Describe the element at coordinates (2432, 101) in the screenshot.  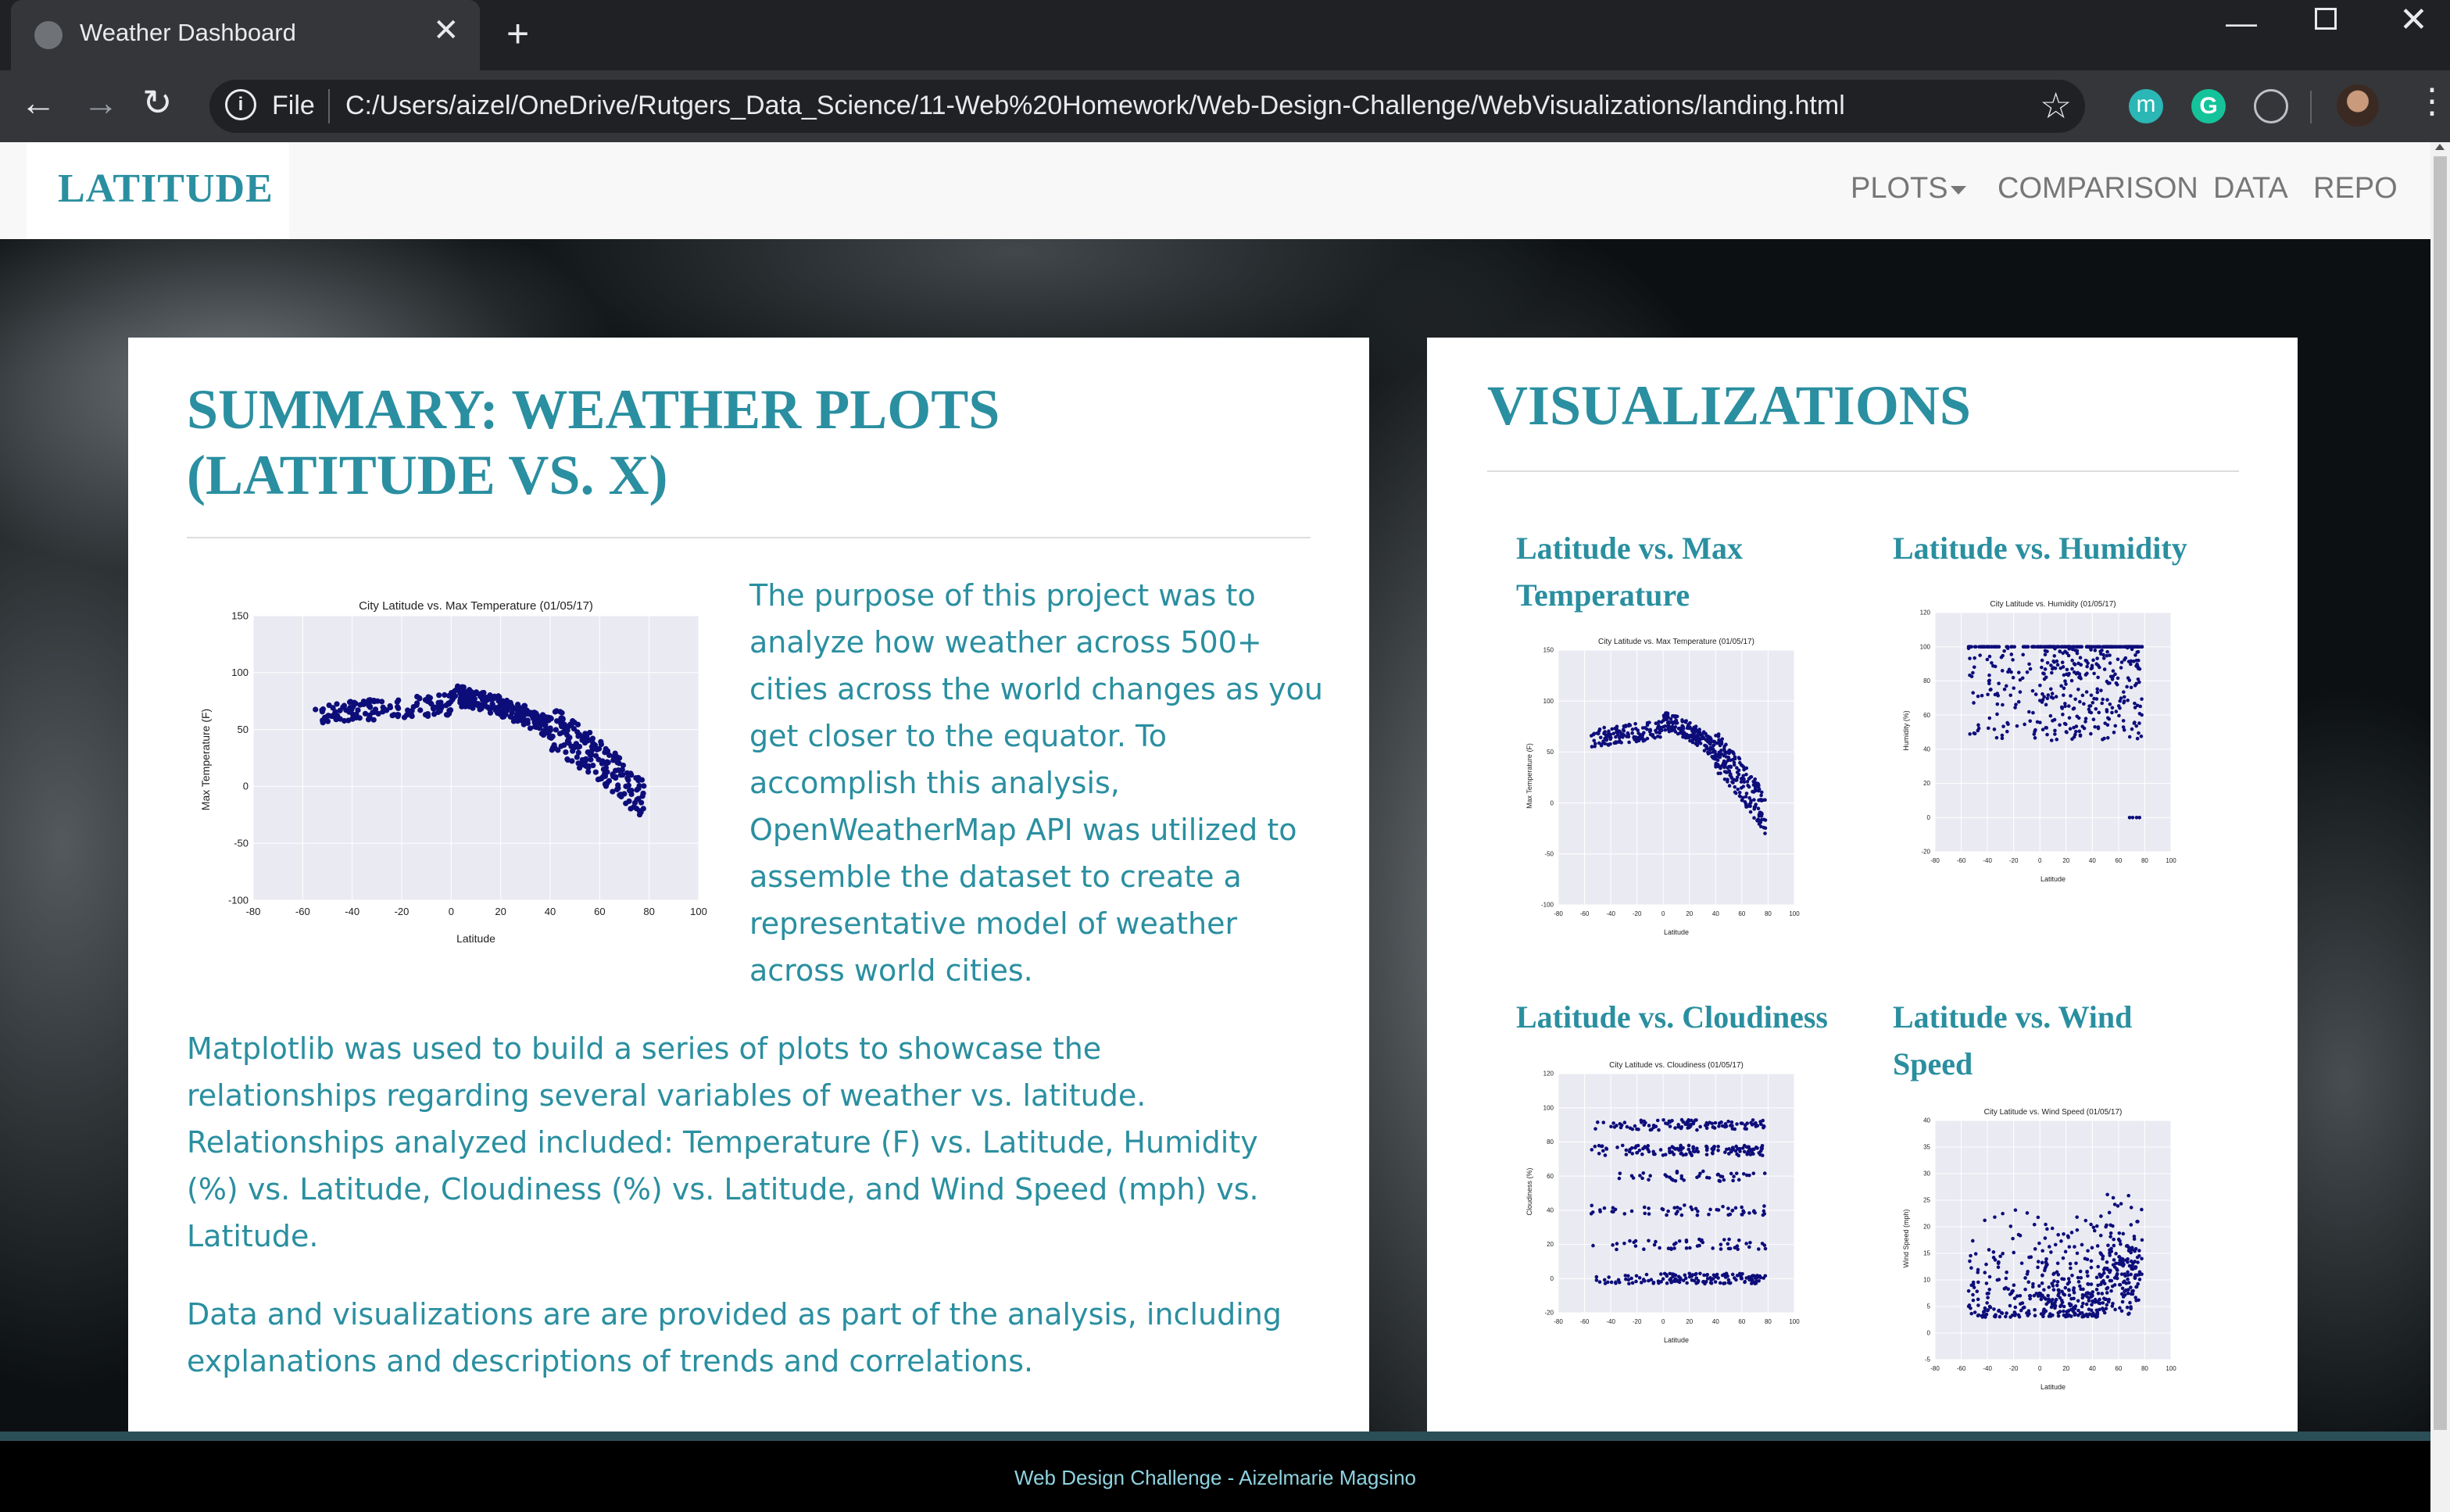
I see `browser-menu-icon: ⋮` at that location.